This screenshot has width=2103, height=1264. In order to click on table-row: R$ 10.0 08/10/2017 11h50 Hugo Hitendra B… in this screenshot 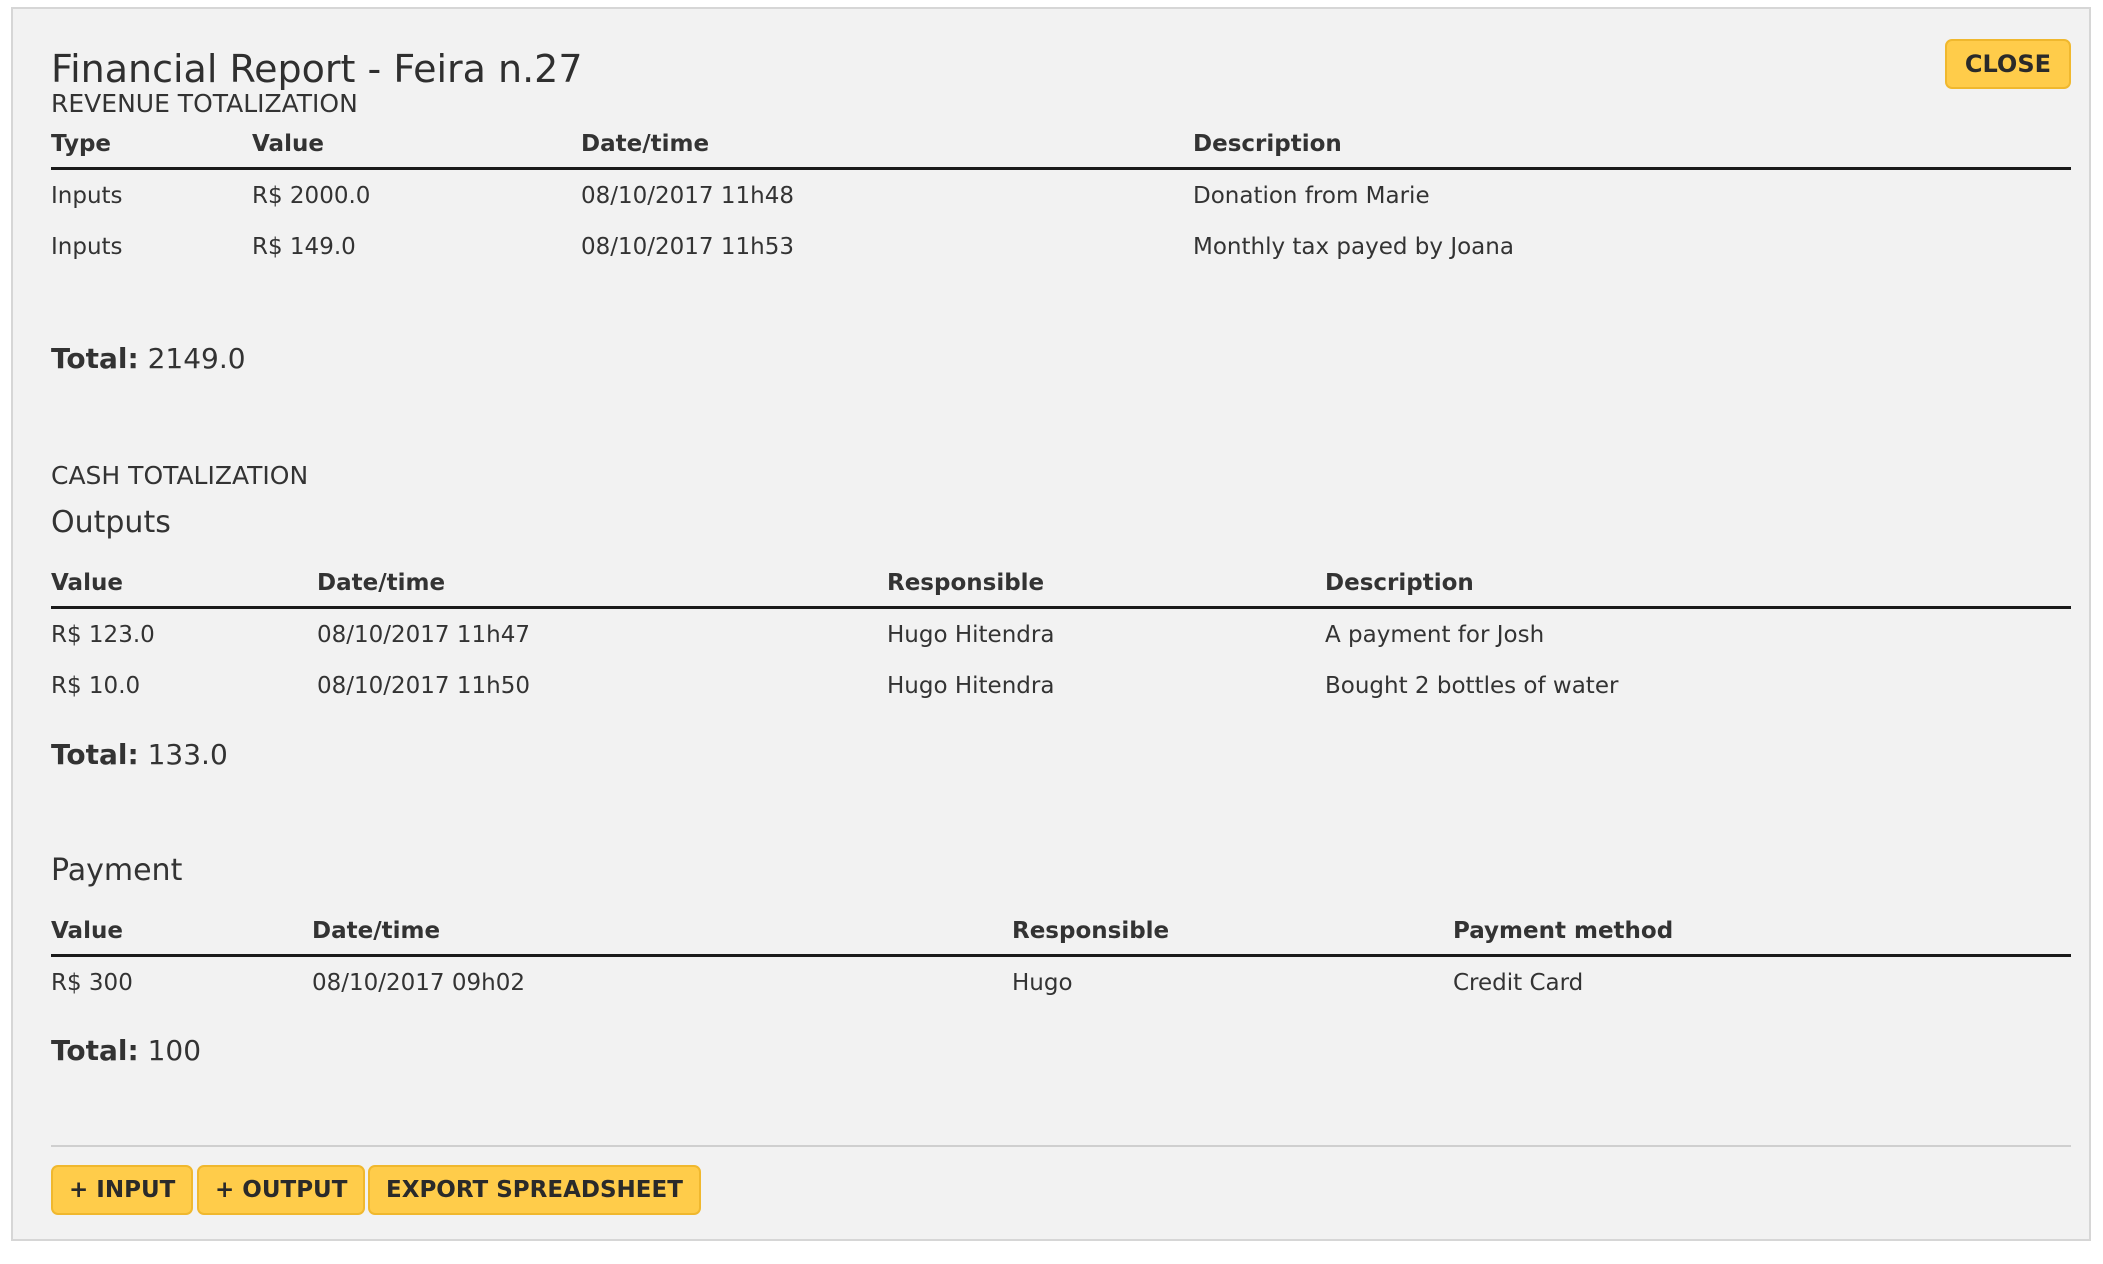, I will do `click(1061, 685)`.